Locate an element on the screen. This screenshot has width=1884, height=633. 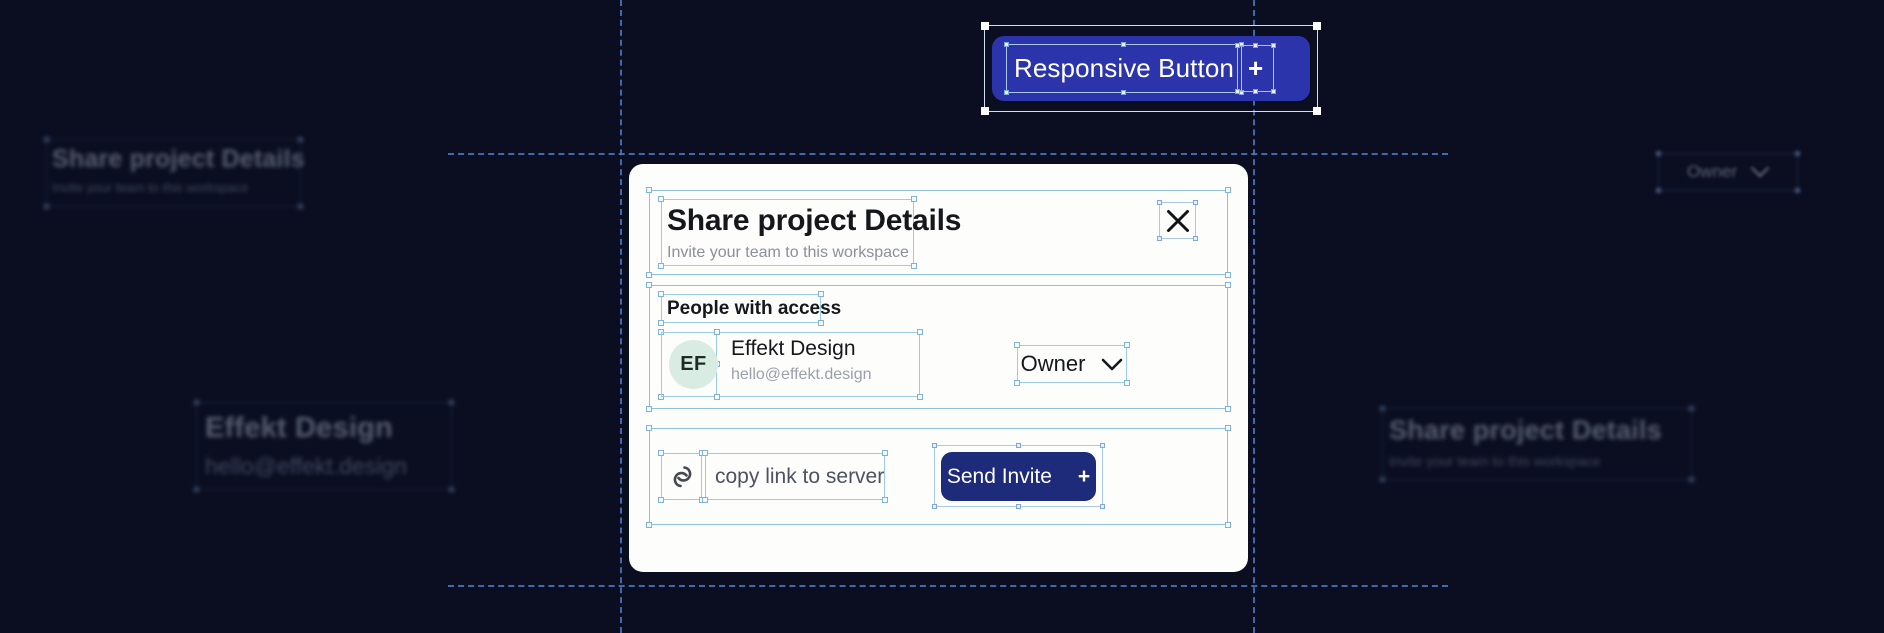
send-invite-button: Send Invite + is located at coordinates (1018, 476).